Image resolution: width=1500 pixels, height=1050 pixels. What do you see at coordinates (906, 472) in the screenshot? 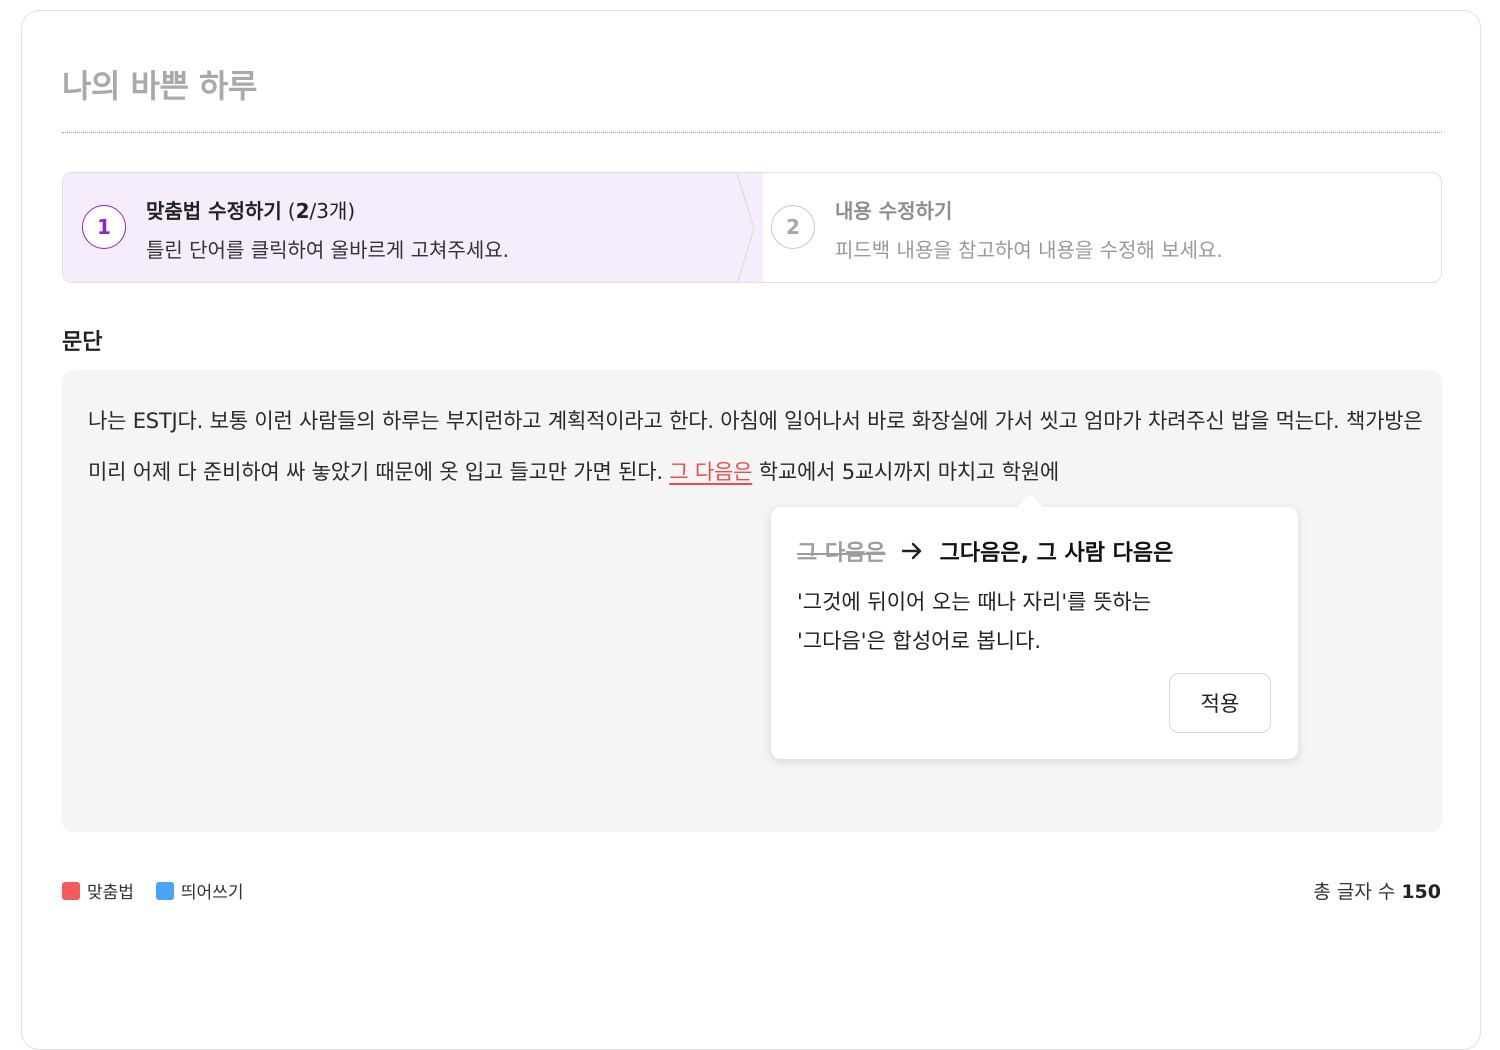
I see `paragraph-text-after: 학교에서 5교시까지 마치고 학원에` at bounding box center [906, 472].